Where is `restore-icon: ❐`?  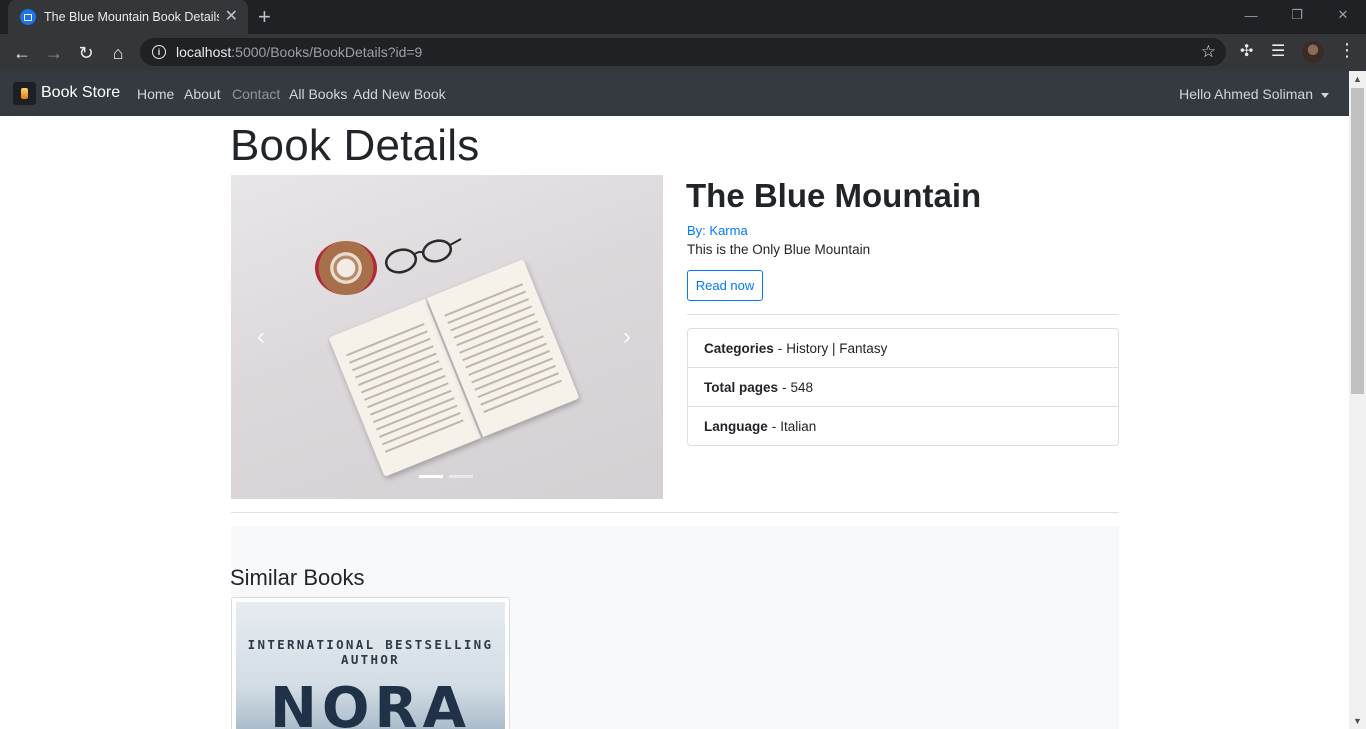 restore-icon: ❐ is located at coordinates (1297, 15).